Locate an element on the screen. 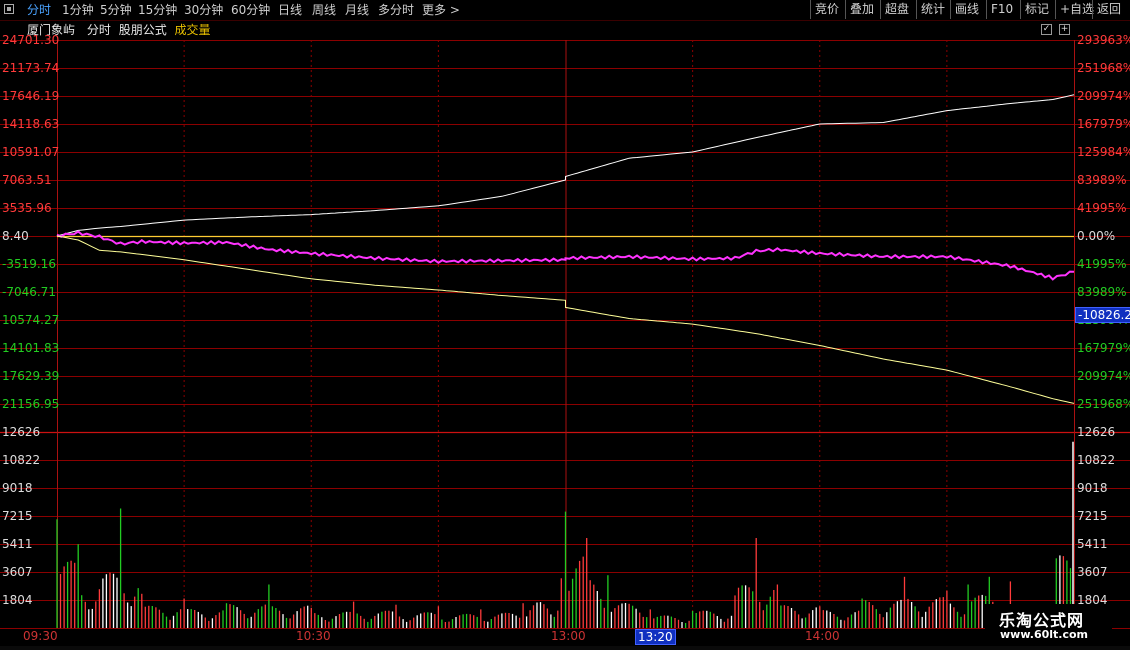  left-axis-tick: -3519.16 is located at coordinates (29, 264).